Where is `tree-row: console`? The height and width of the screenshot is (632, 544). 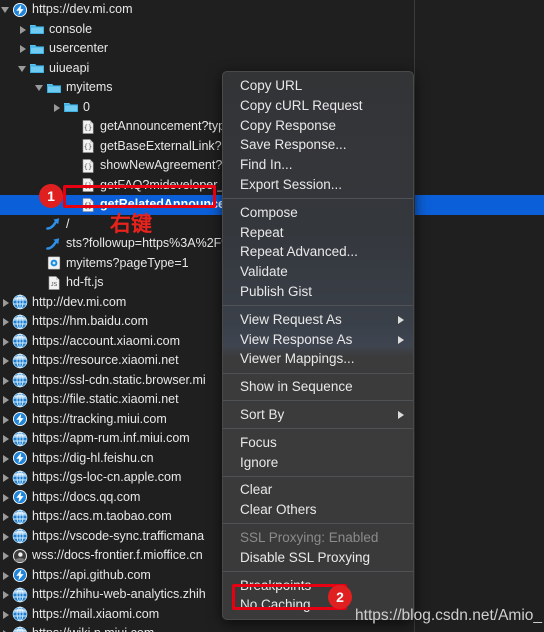
tree-row: console is located at coordinates (272, 30).